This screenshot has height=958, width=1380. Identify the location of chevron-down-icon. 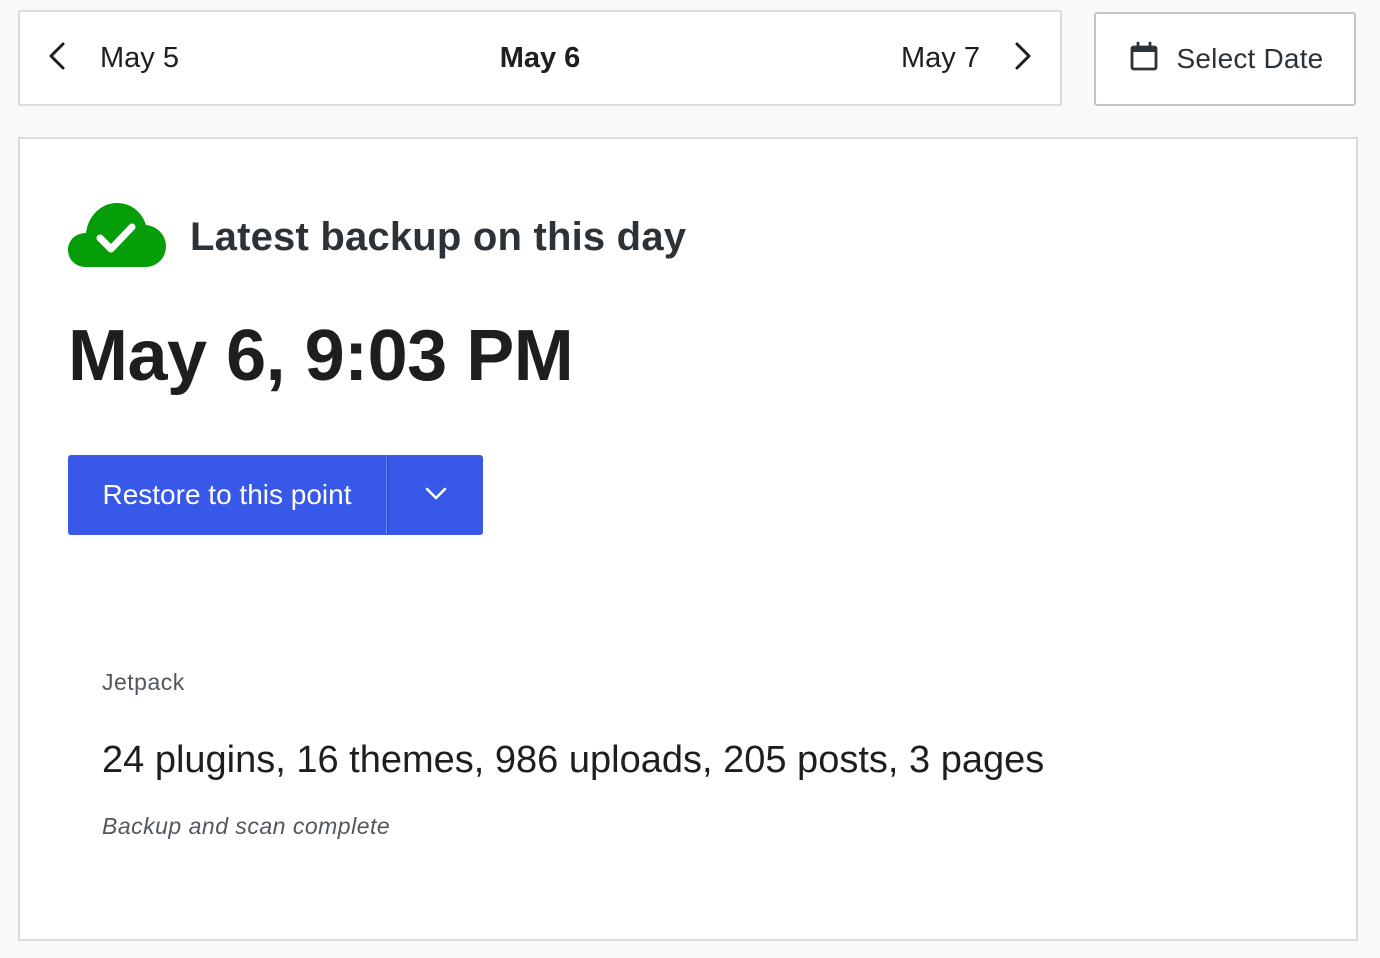
(436, 495).